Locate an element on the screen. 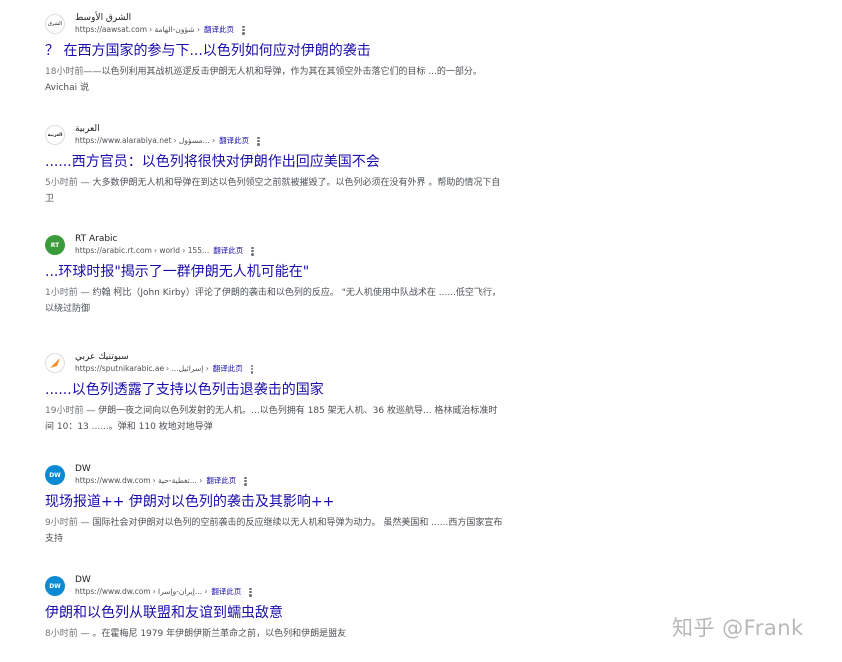  result-age: 9小时前 is located at coordinates (61, 523).